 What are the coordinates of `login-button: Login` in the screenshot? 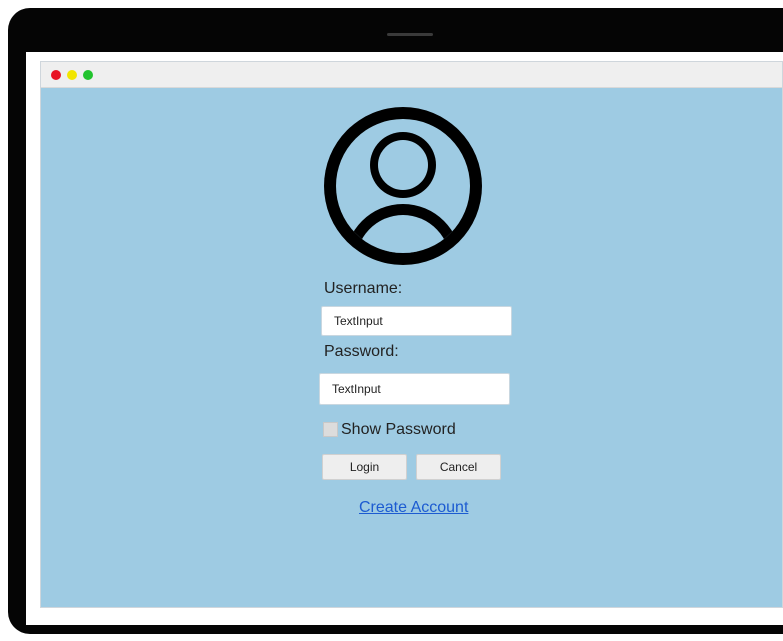 It's located at (364, 467).